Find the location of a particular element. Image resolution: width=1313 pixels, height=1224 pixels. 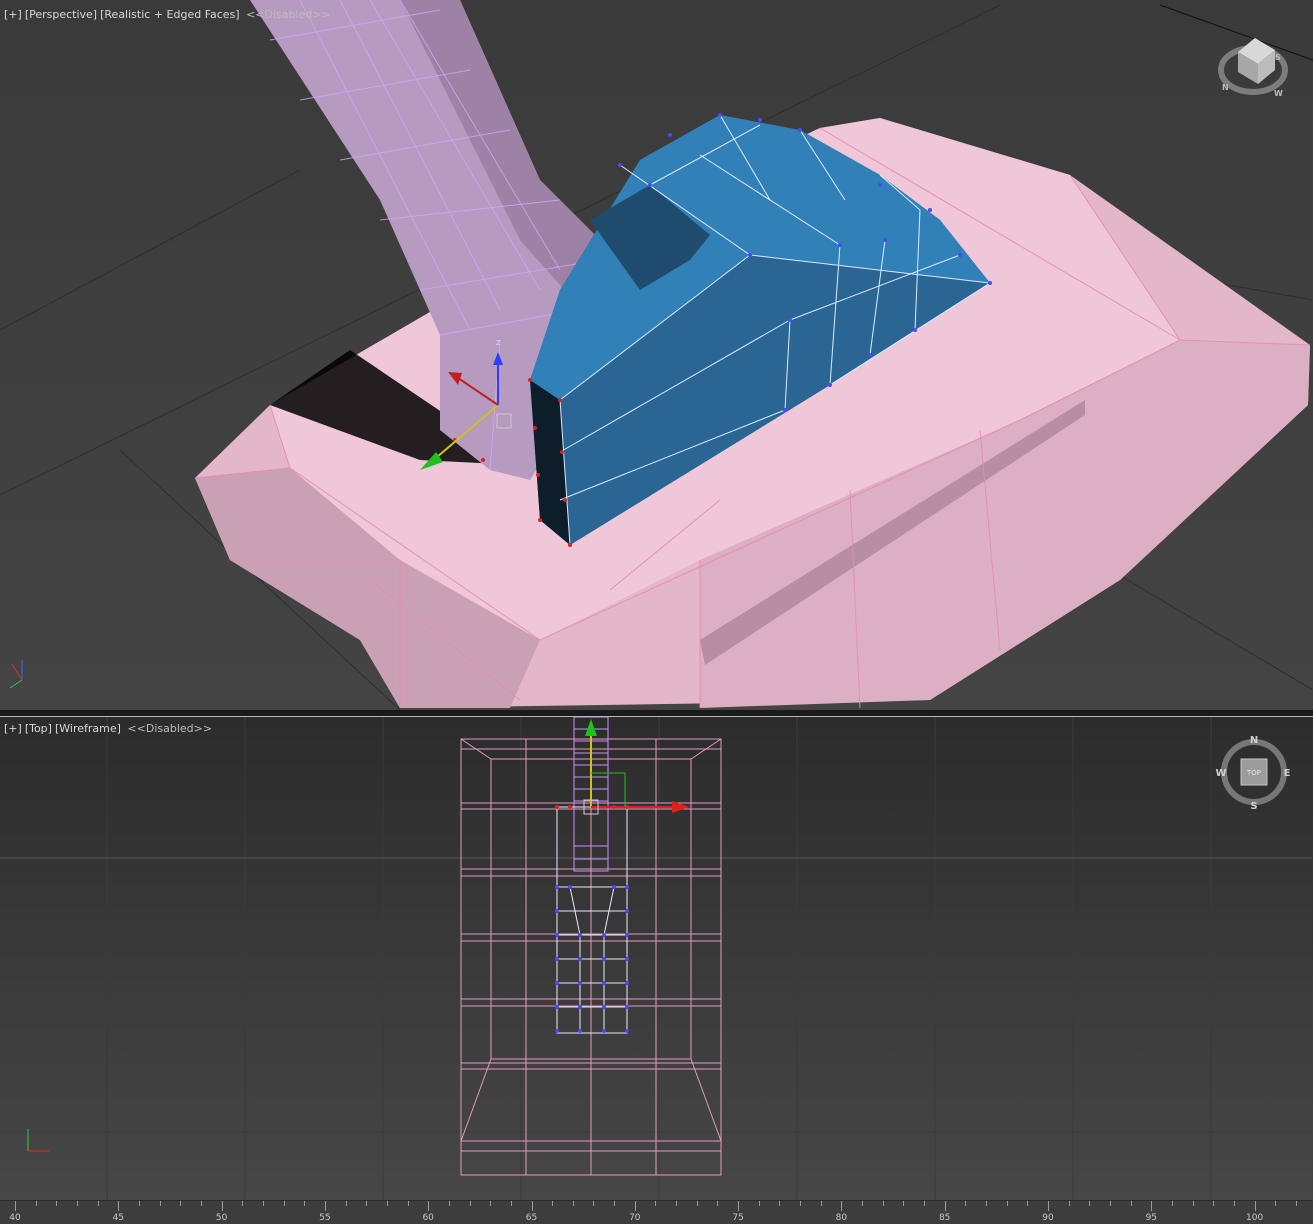

view-label-button: [Top] is located at coordinates (38, 728).